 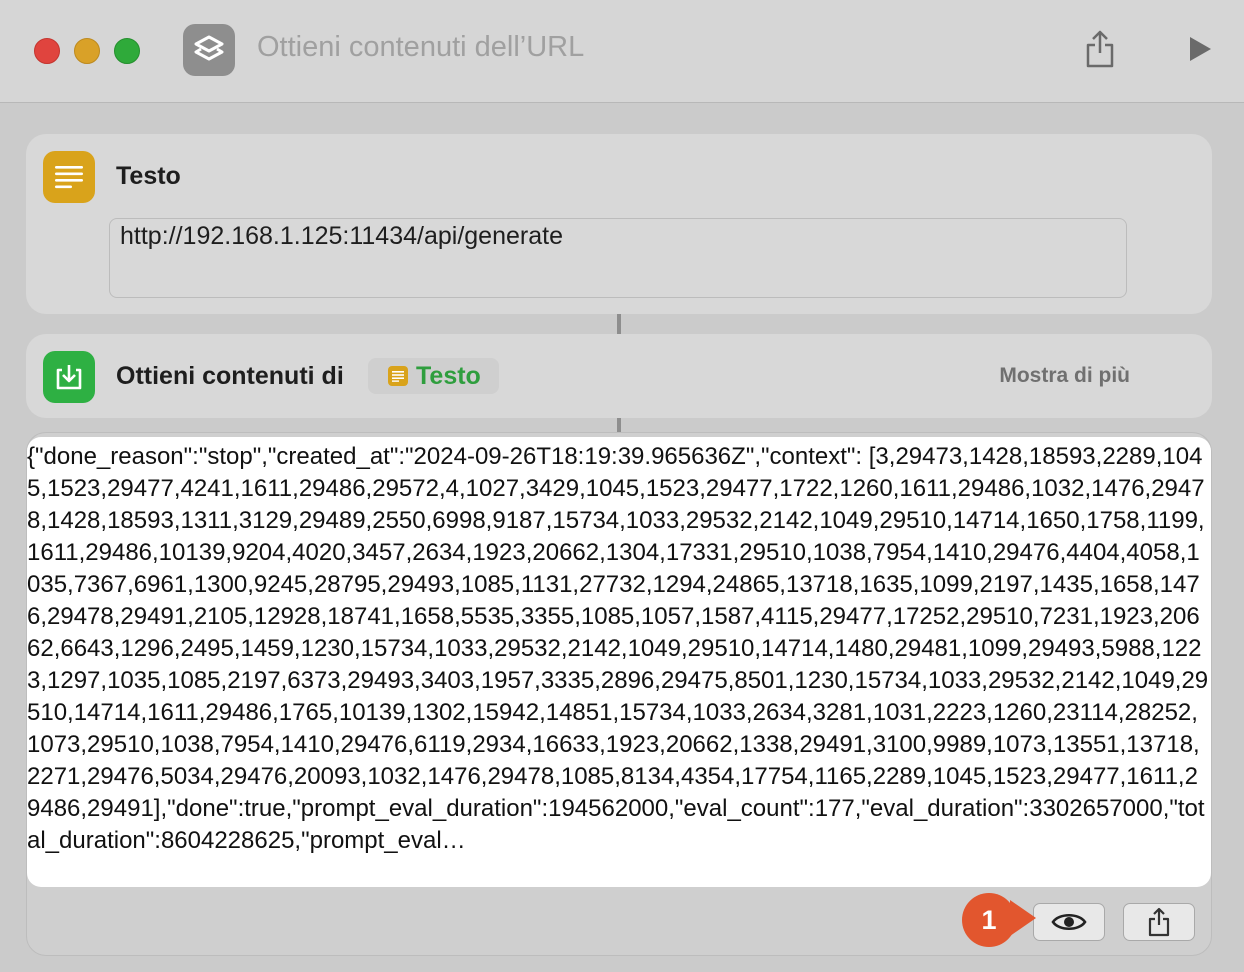 I want to click on download-tray-icon, so click(x=69, y=377).